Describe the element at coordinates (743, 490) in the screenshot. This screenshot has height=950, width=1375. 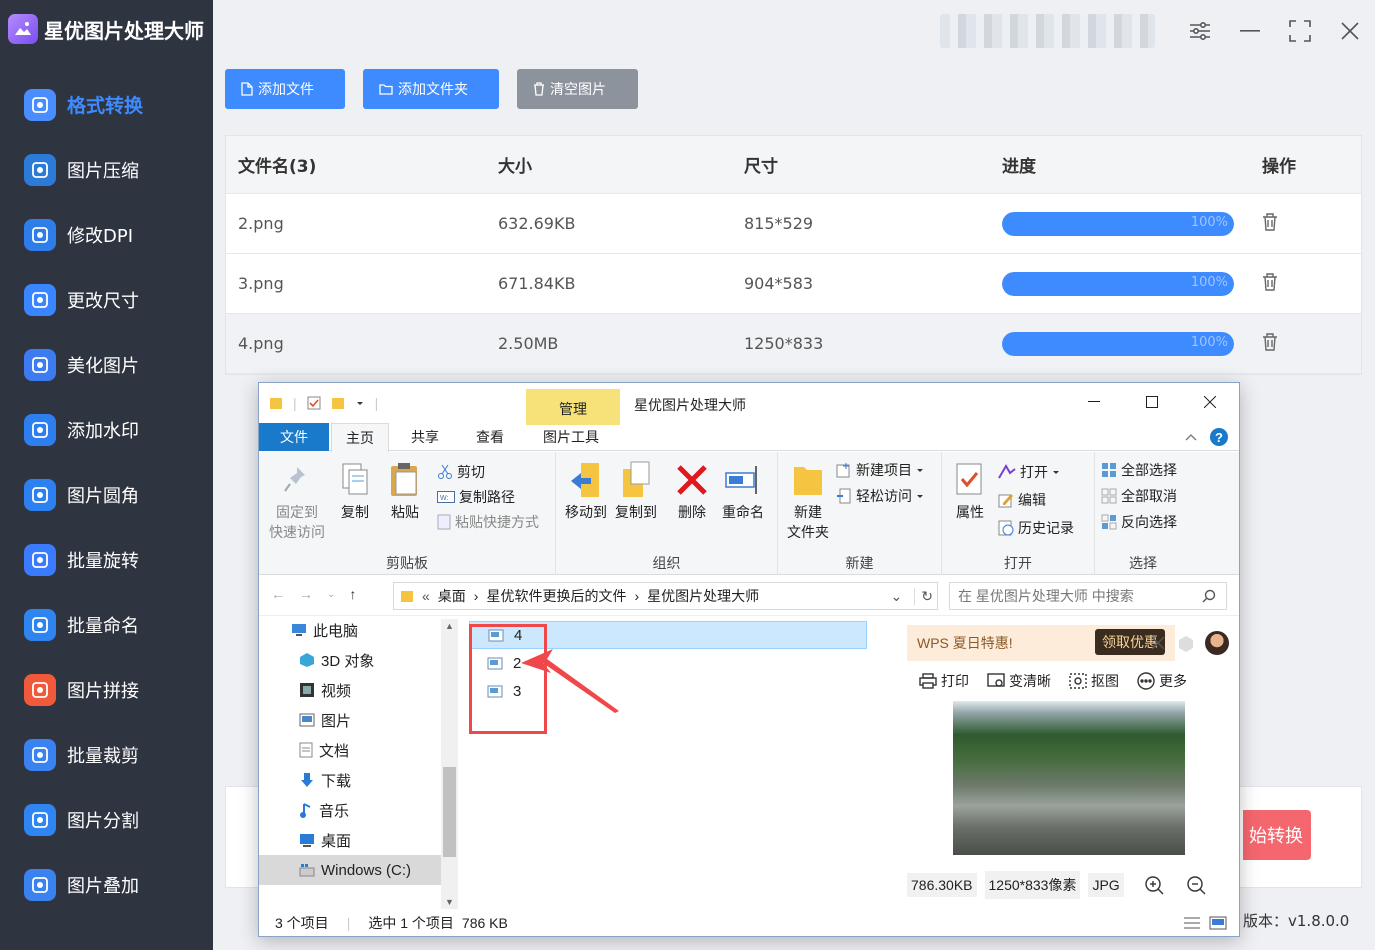
I see `rename-button: 重命名` at that location.